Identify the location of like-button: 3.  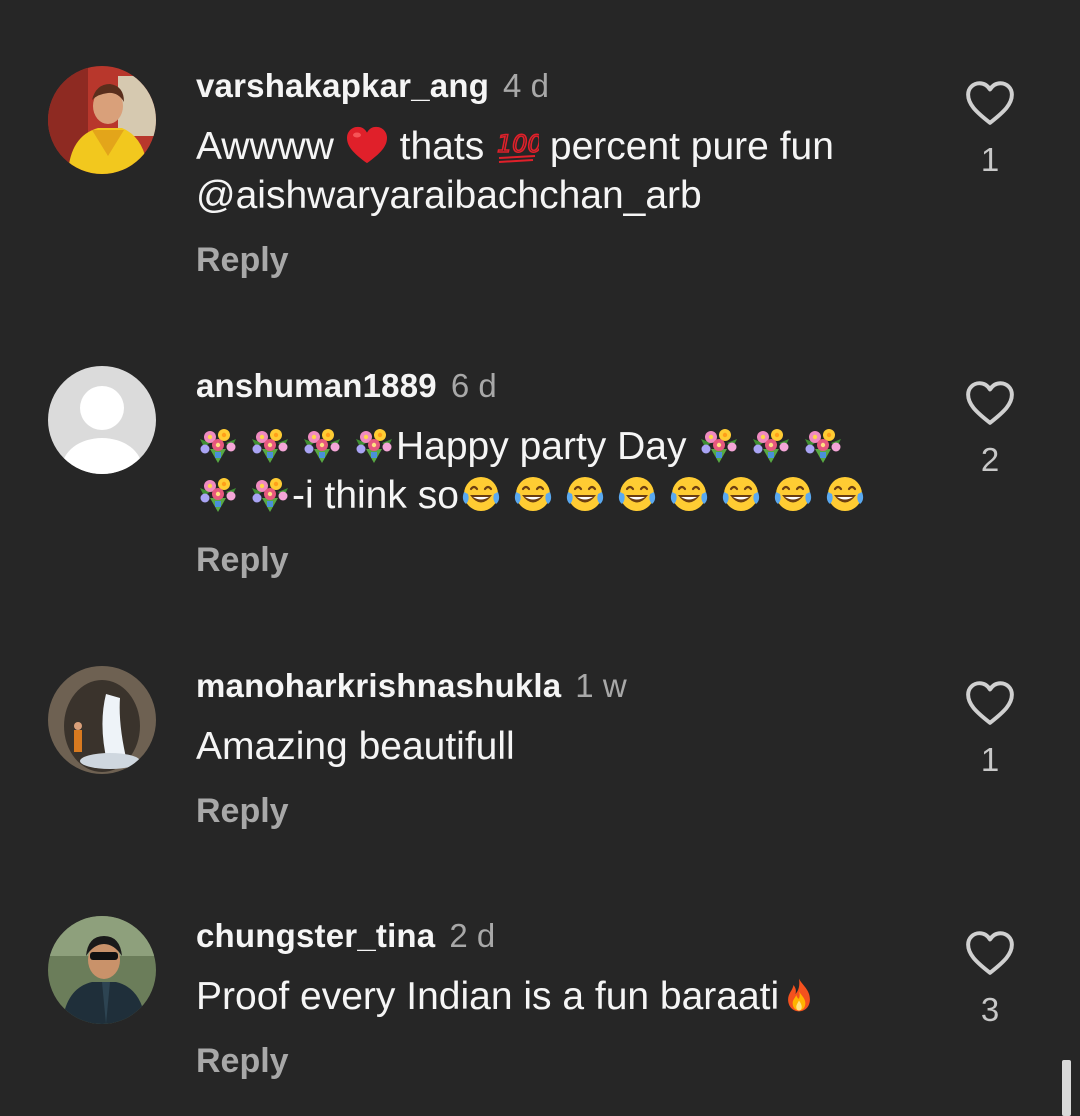
(990, 980).